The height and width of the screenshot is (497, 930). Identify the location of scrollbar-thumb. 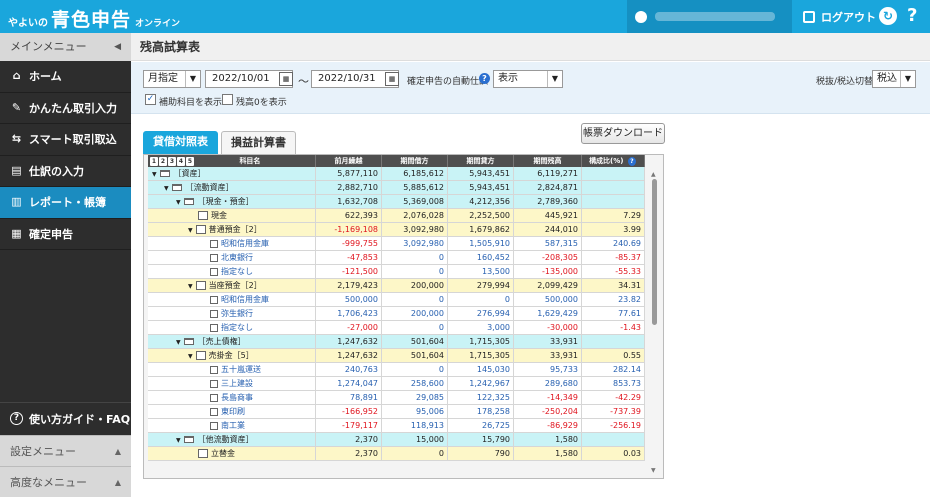
(654, 252).